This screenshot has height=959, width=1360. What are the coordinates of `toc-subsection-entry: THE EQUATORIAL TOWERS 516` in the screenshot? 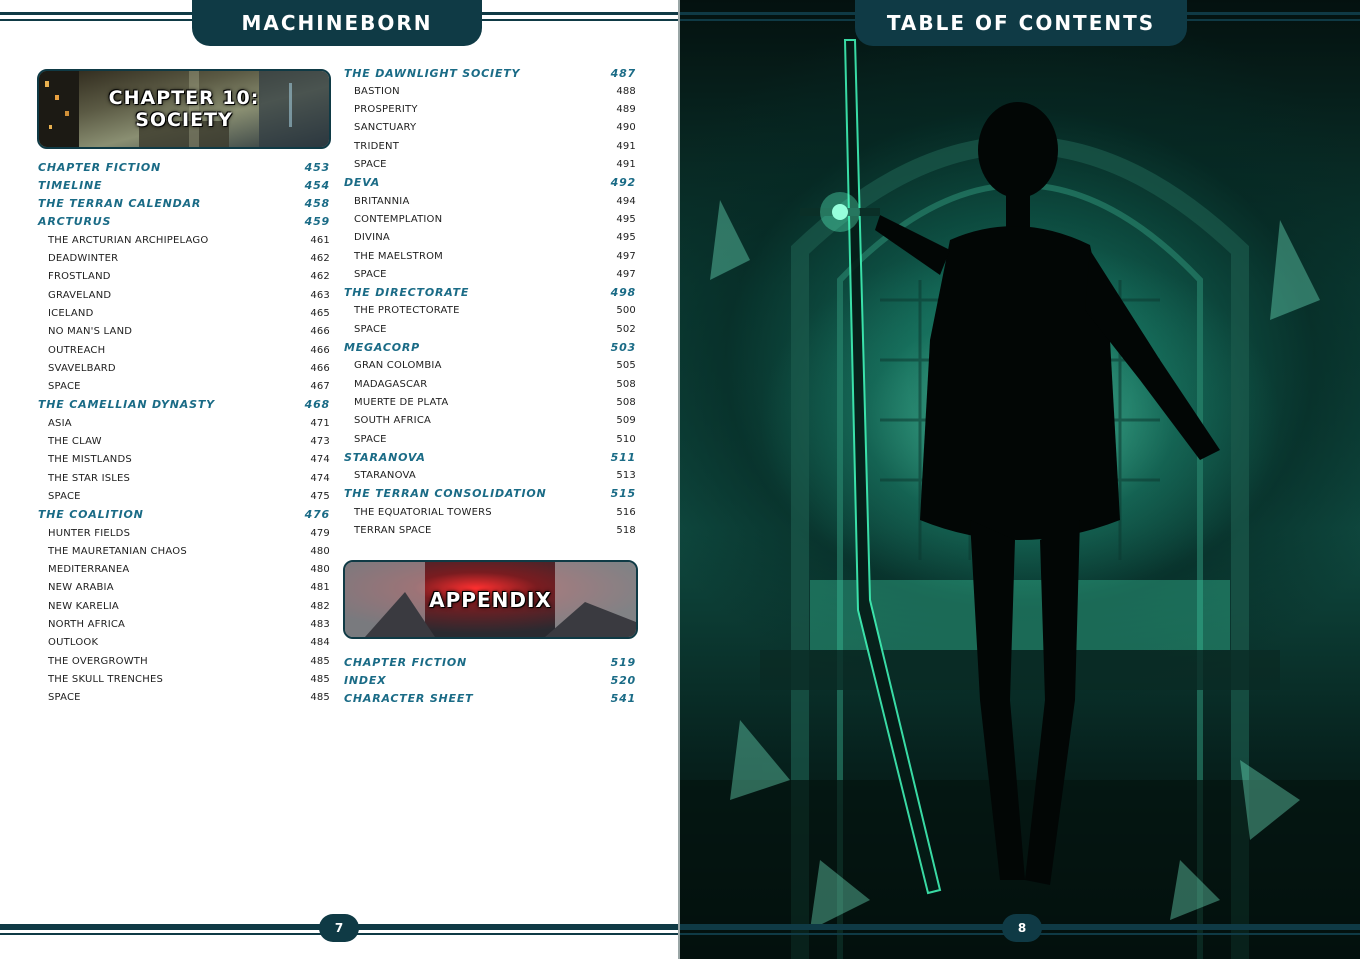 It's located at (490, 512).